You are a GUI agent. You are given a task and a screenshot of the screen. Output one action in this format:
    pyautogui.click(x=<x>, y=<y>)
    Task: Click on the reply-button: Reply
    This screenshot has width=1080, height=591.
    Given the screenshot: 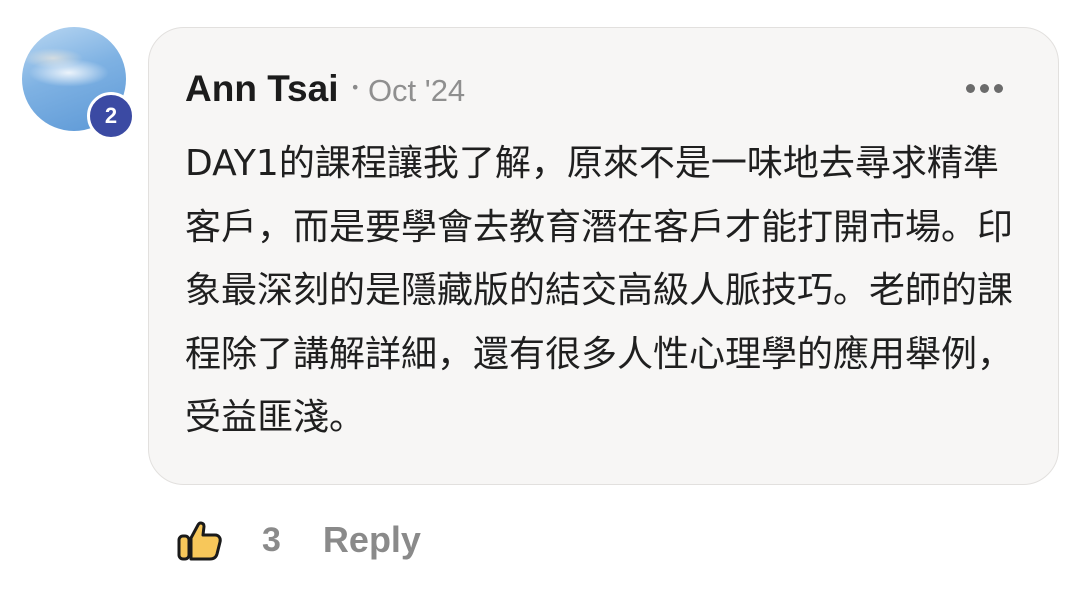 What is the action you would take?
    pyautogui.click(x=372, y=540)
    